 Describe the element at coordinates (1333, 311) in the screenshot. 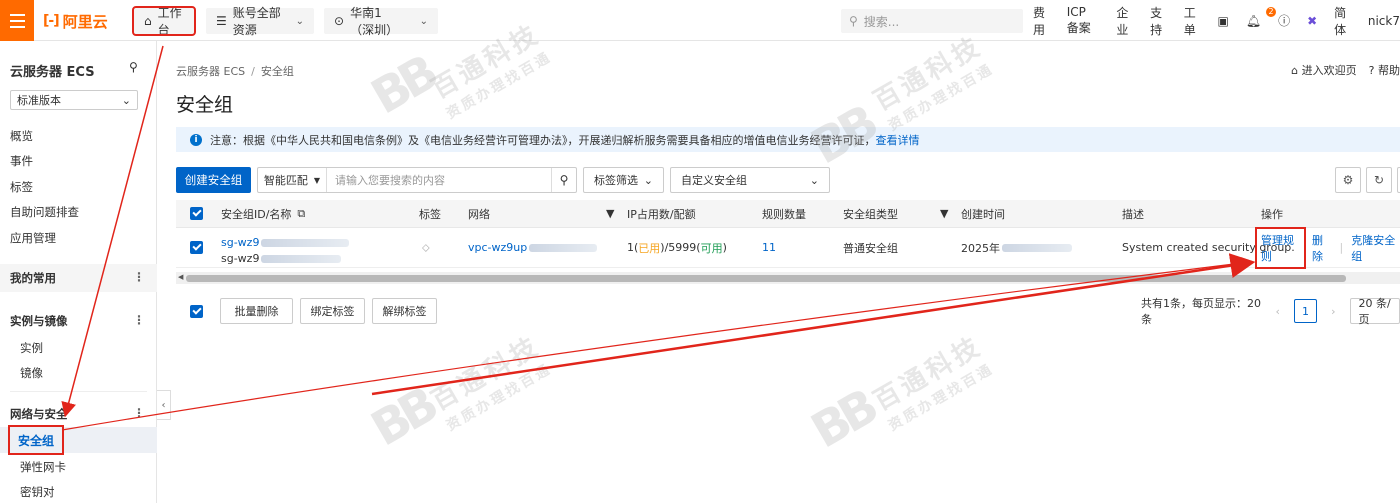

I see `chevron-right-icon: ›` at that location.